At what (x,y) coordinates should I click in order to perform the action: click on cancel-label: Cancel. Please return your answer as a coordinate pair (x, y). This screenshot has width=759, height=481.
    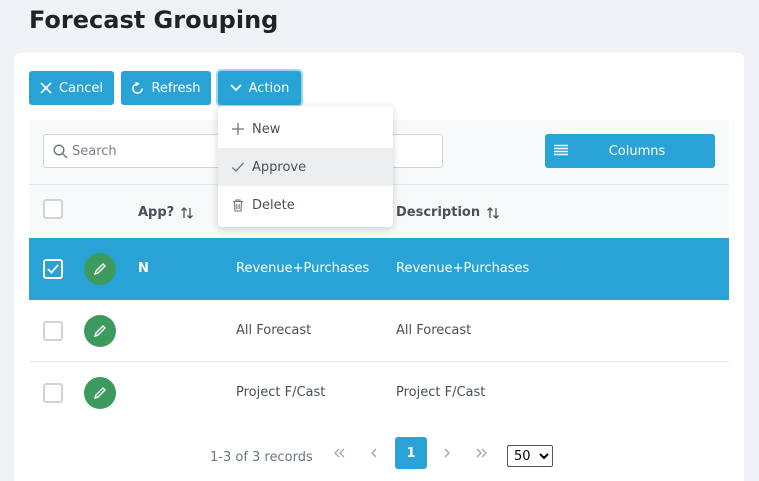
    Looking at the image, I should click on (81, 88).